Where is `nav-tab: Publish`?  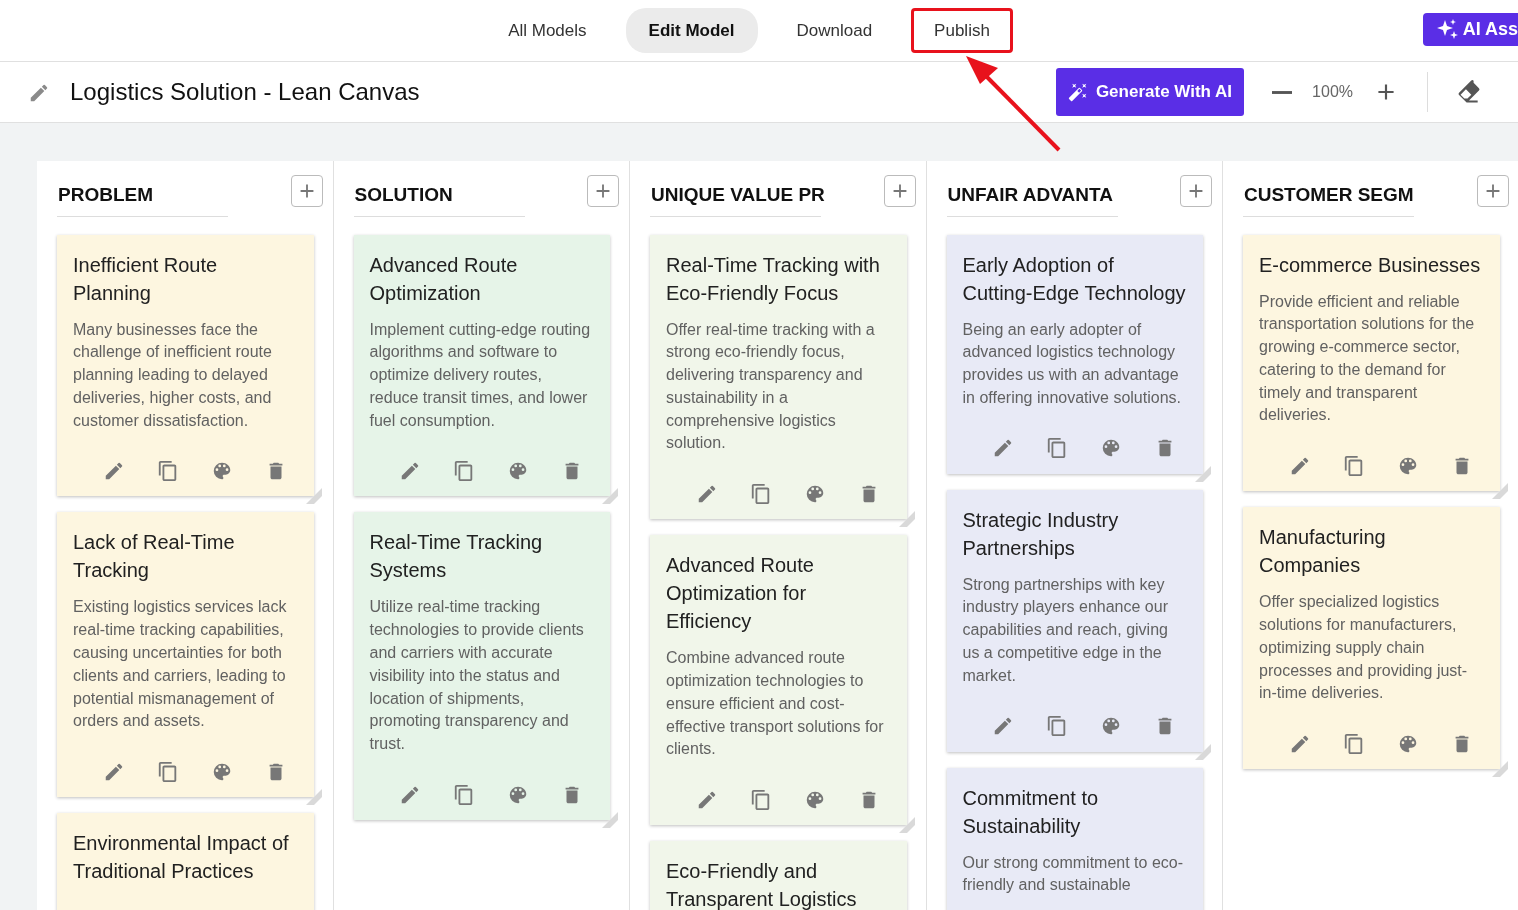
nav-tab: Publish is located at coordinates (962, 30).